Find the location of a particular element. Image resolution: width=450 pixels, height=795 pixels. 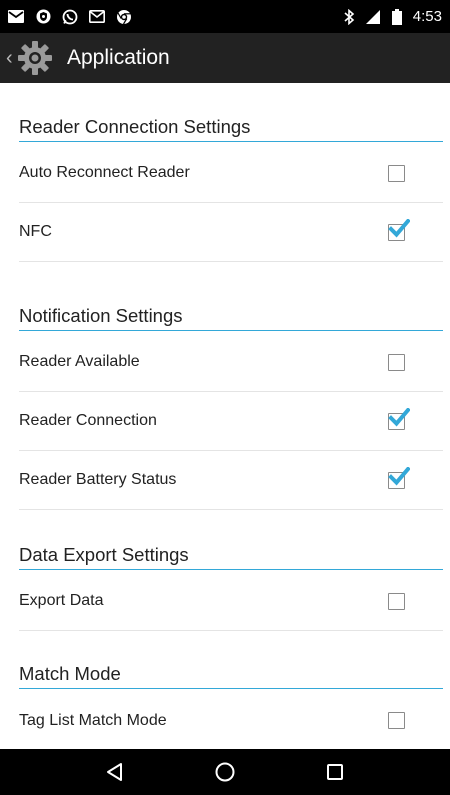

pref-label: Reader Battery Status is located at coordinates (98, 479).